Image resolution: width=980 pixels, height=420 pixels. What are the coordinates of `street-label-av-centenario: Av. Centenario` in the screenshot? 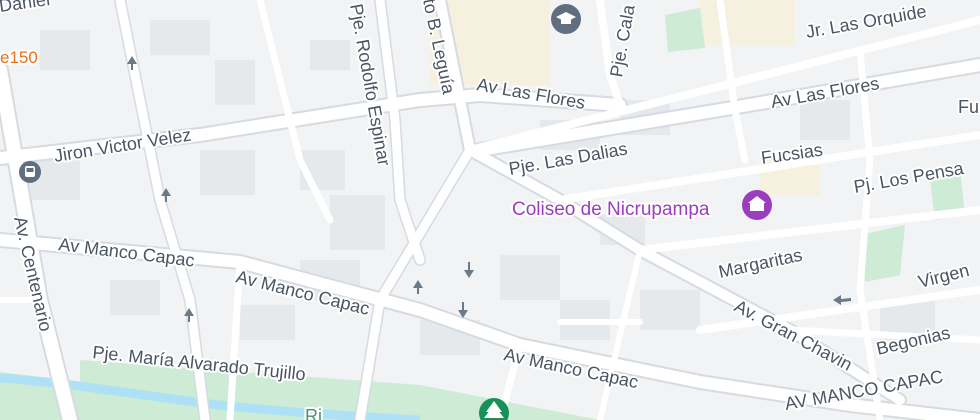 It's located at (33, 273).